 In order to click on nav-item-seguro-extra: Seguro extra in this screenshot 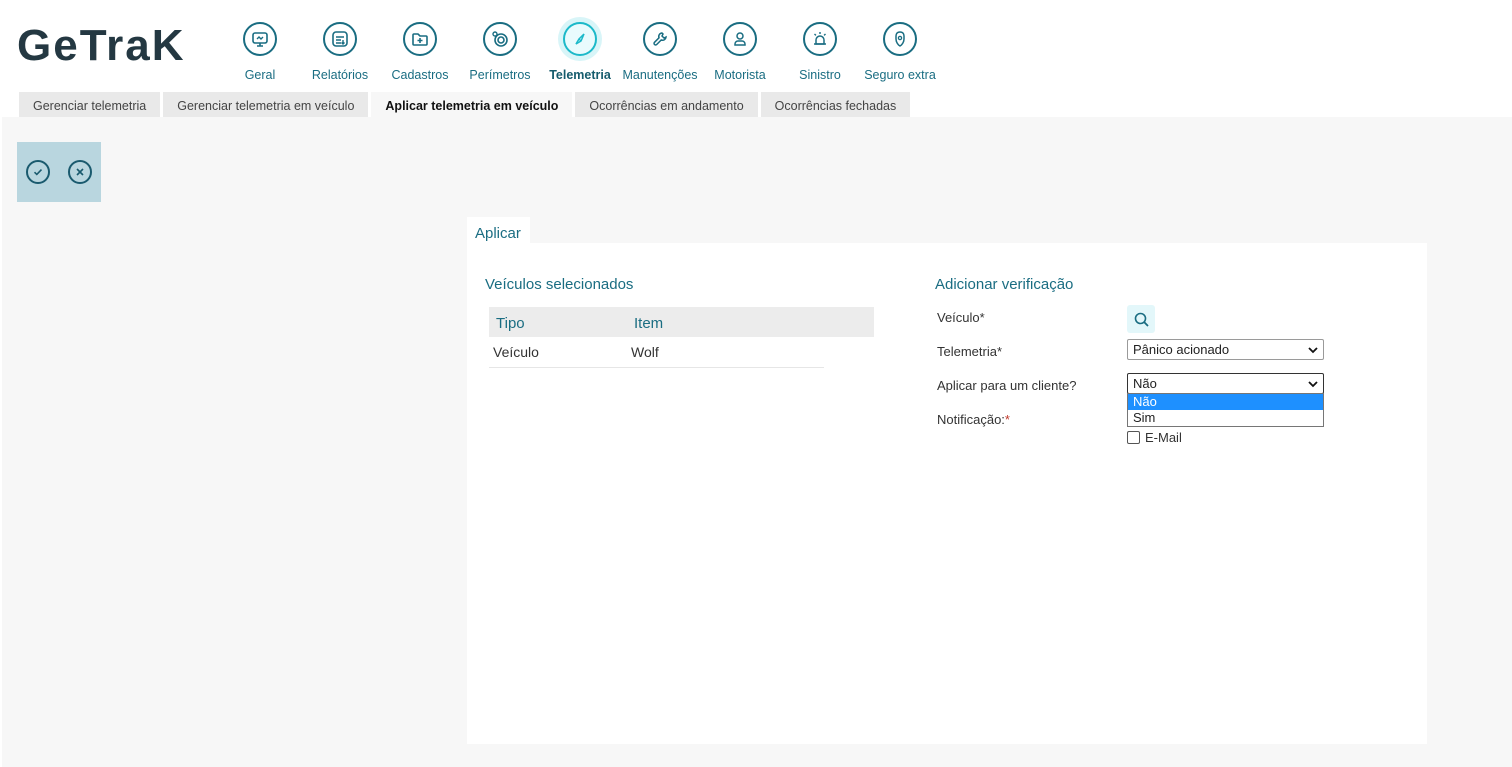, I will do `click(900, 46)`.